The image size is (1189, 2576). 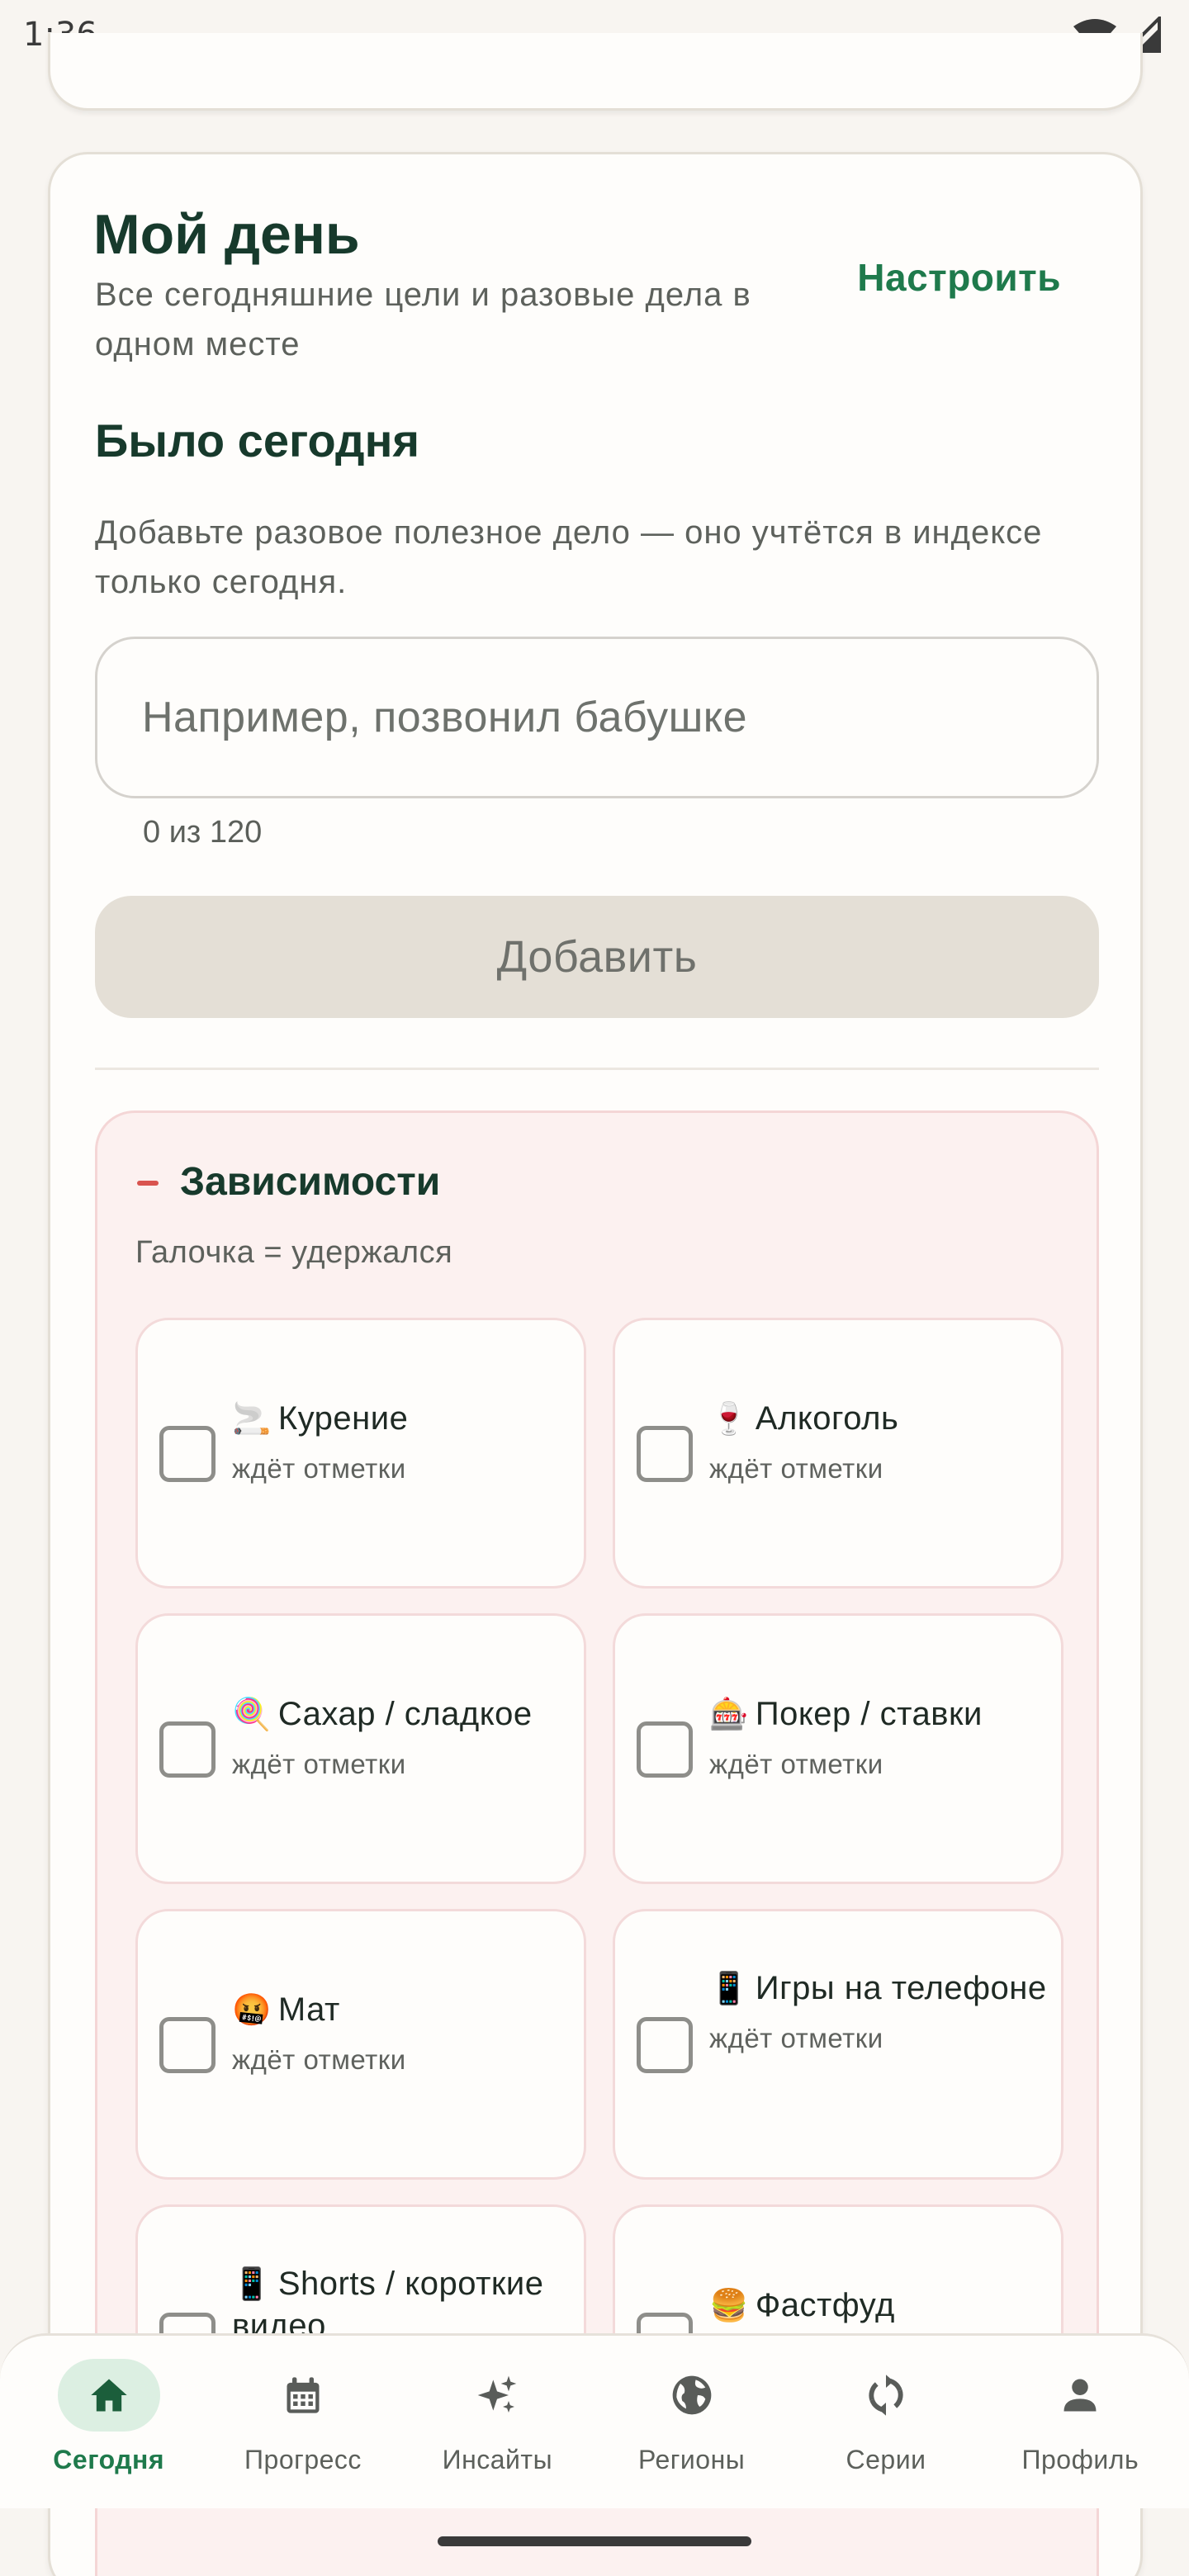 I want to click on addiction-tile-mobile-games: 📱 Игры на телефоне ждёт отметки, so click(x=838, y=2044).